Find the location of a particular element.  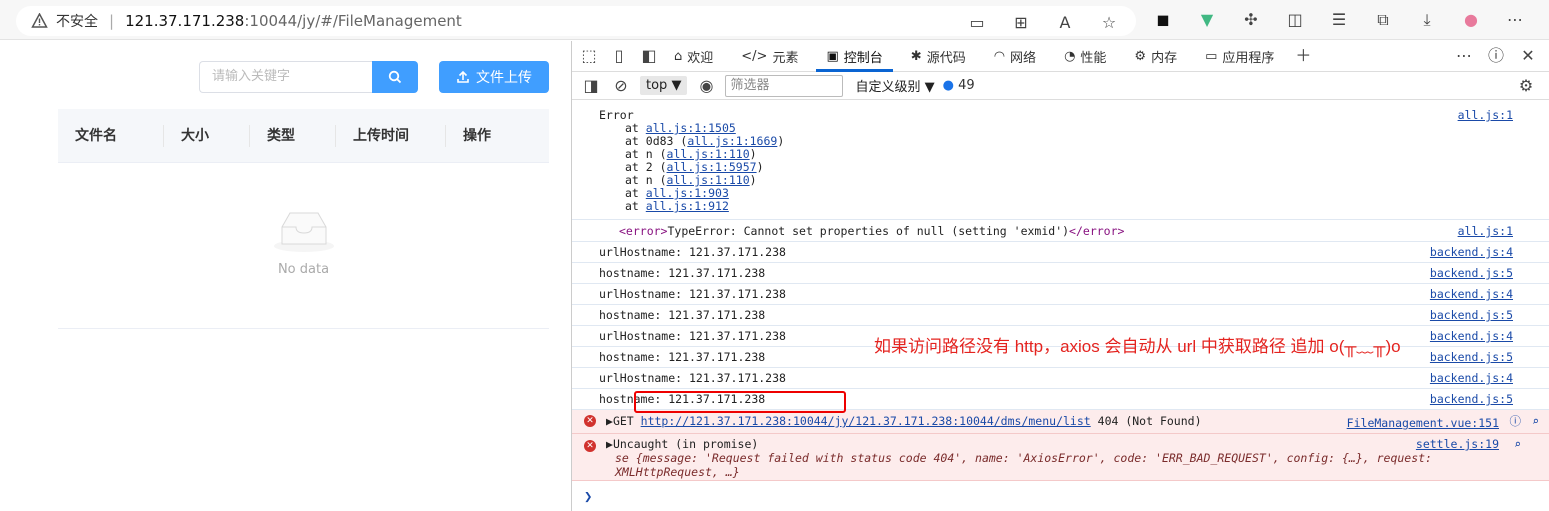

tab-network: ◠ 网络 is located at coordinates (1015, 56).